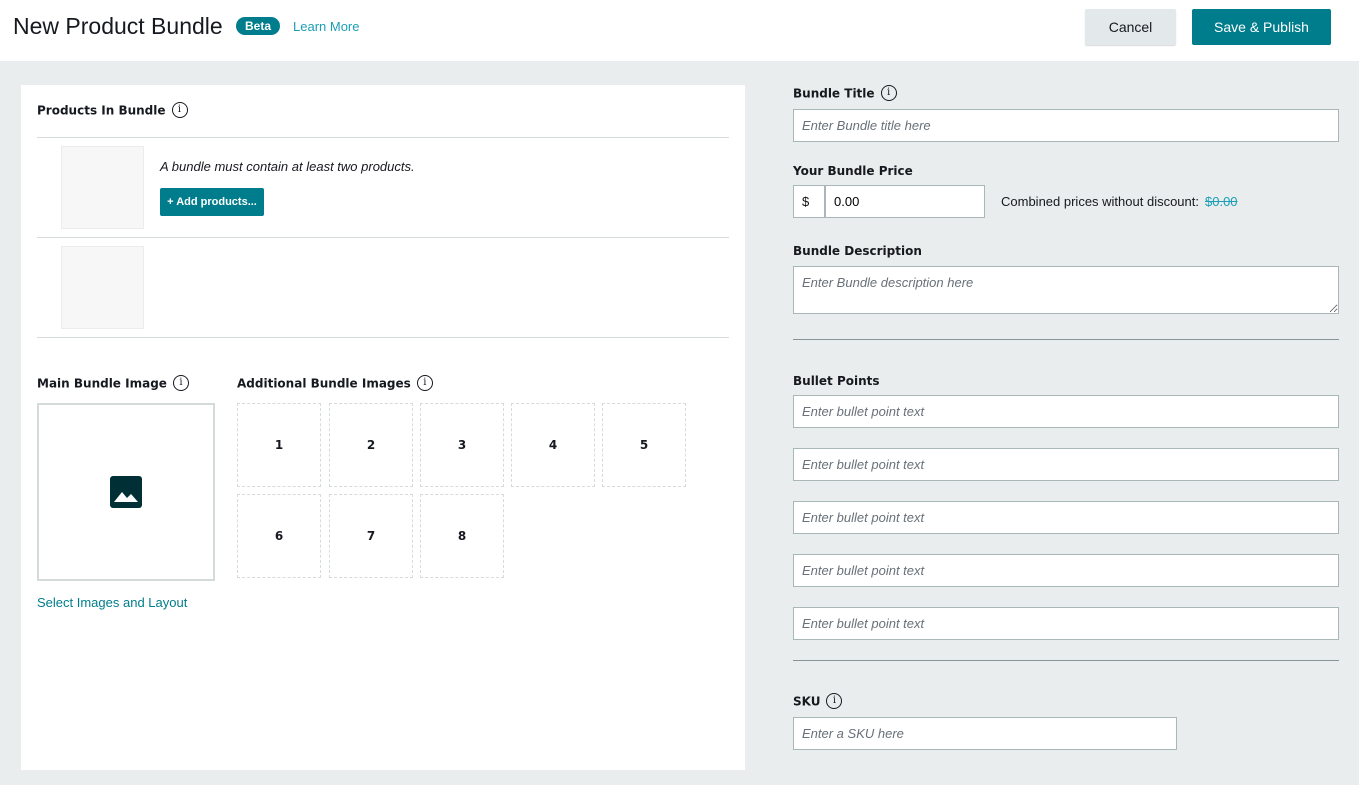 The height and width of the screenshot is (785, 1359). What do you see at coordinates (853, 171) in the screenshot?
I see `bundle-price-label: Your Bundle Price` at bounding box center [853, 171].